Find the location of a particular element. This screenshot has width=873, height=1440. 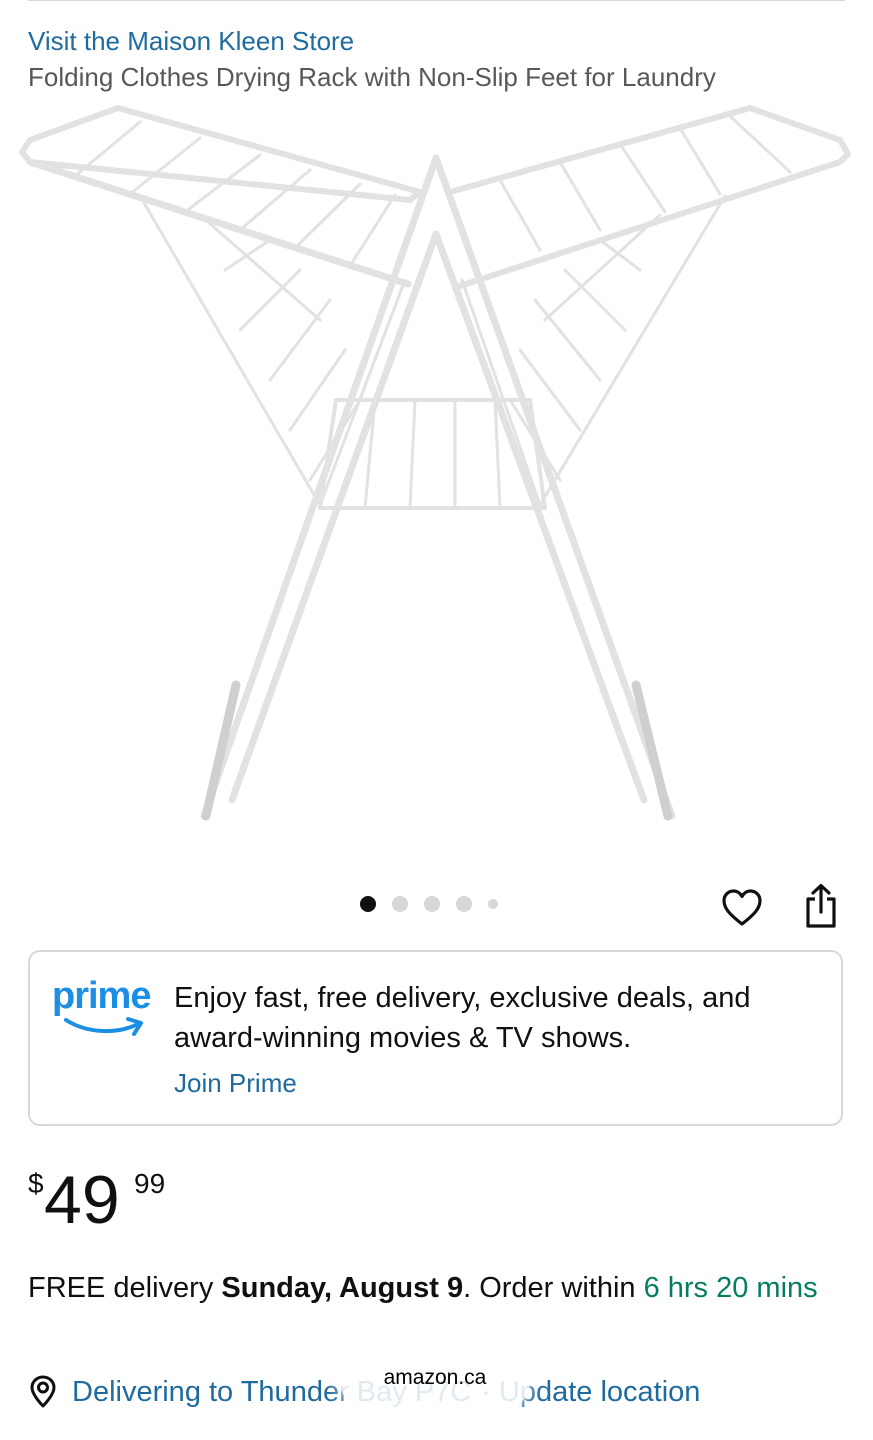

join-prime-link: Join Prime is located at coordinates (235, 1083).